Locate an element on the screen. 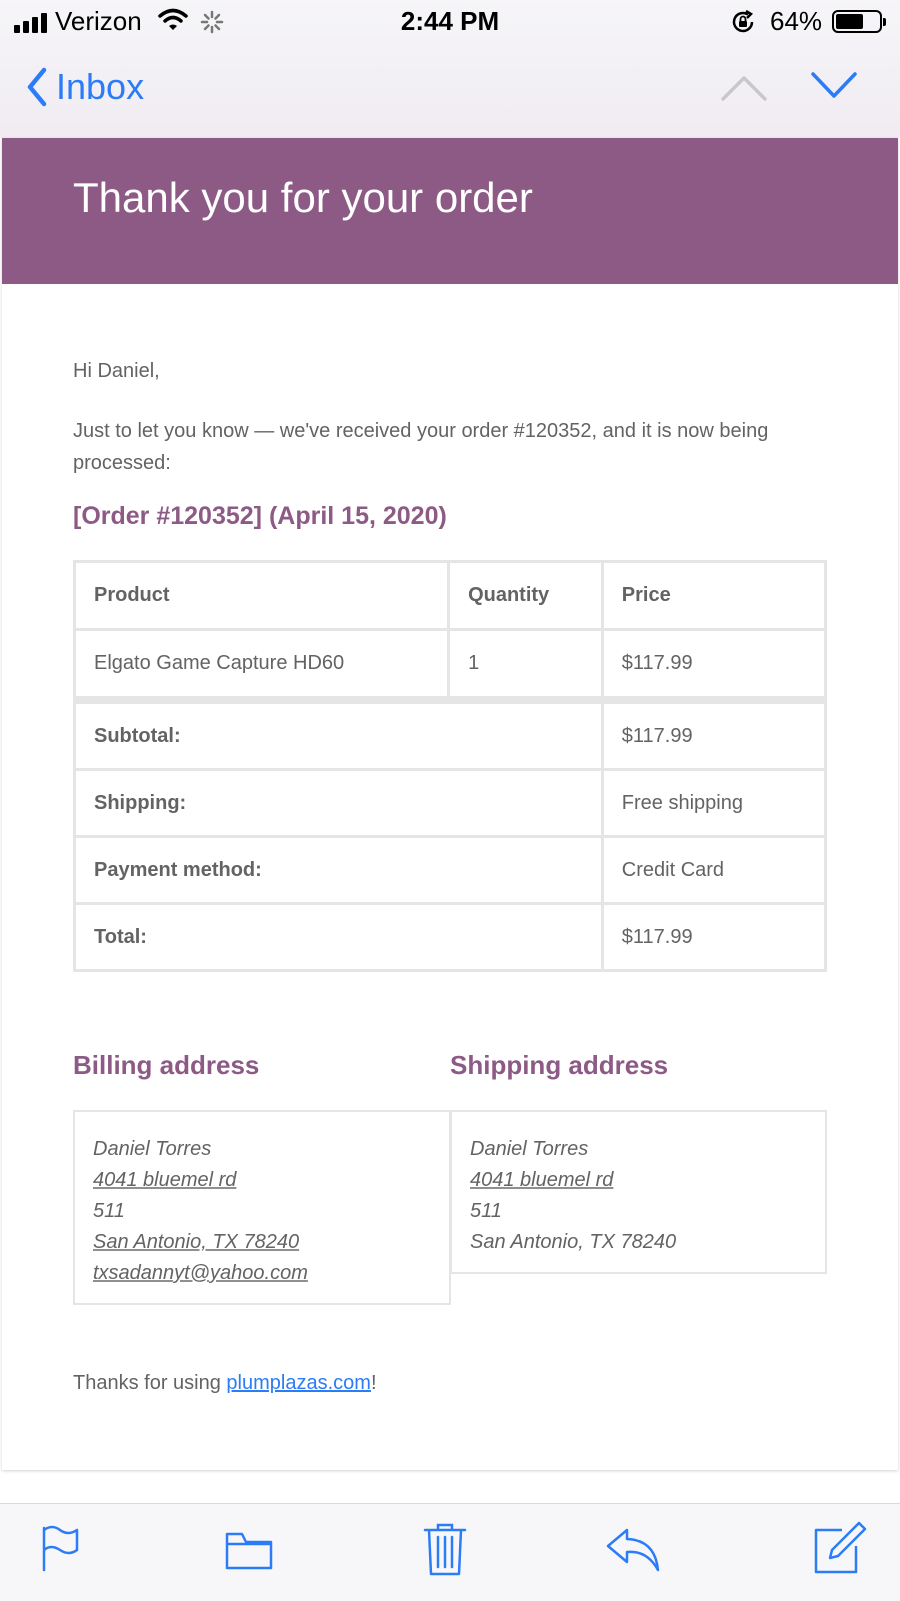 Image resolution: width=900 pixels, height=1601 pixels. total-value: $117.99 is located at coordinates (714, 937).